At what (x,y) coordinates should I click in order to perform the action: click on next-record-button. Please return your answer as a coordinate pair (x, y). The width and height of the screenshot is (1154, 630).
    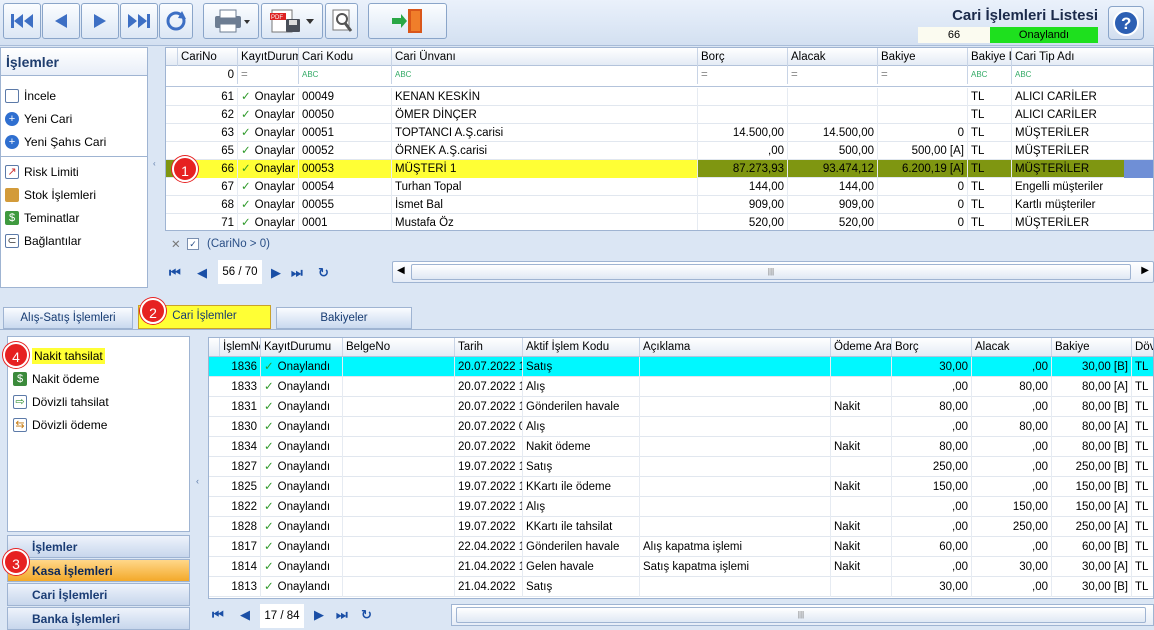
    Looking at the image, I should click on (100, 21).